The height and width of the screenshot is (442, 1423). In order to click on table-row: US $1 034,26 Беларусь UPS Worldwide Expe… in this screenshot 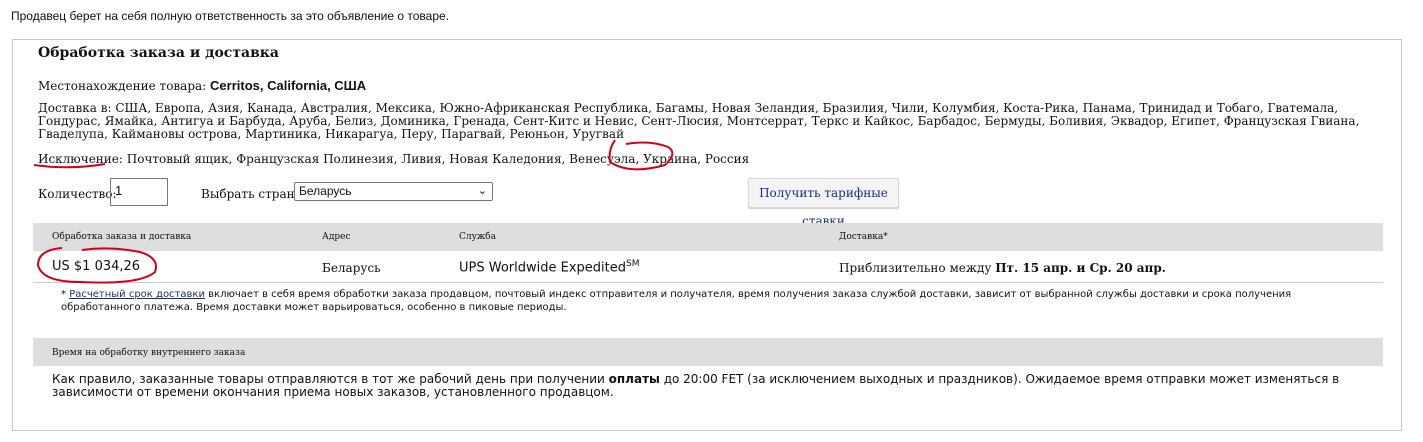, I will do `click(708, 267)`.